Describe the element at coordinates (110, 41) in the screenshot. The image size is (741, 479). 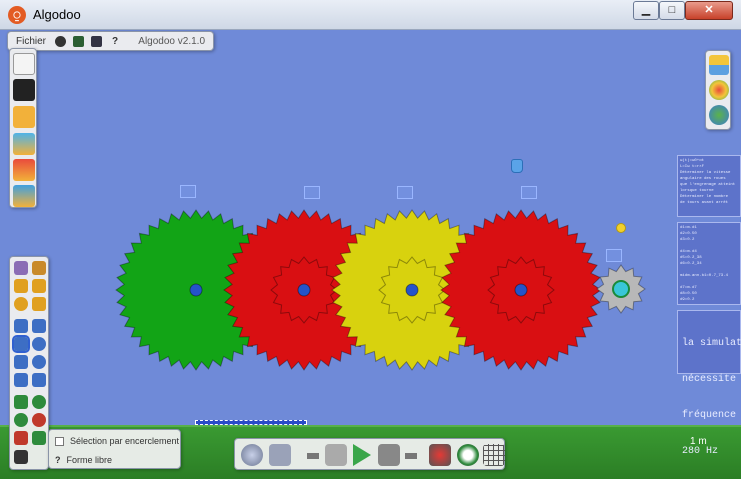
I see `menu-bar: Fichier ? Algodoo v2.1.0` at that location.